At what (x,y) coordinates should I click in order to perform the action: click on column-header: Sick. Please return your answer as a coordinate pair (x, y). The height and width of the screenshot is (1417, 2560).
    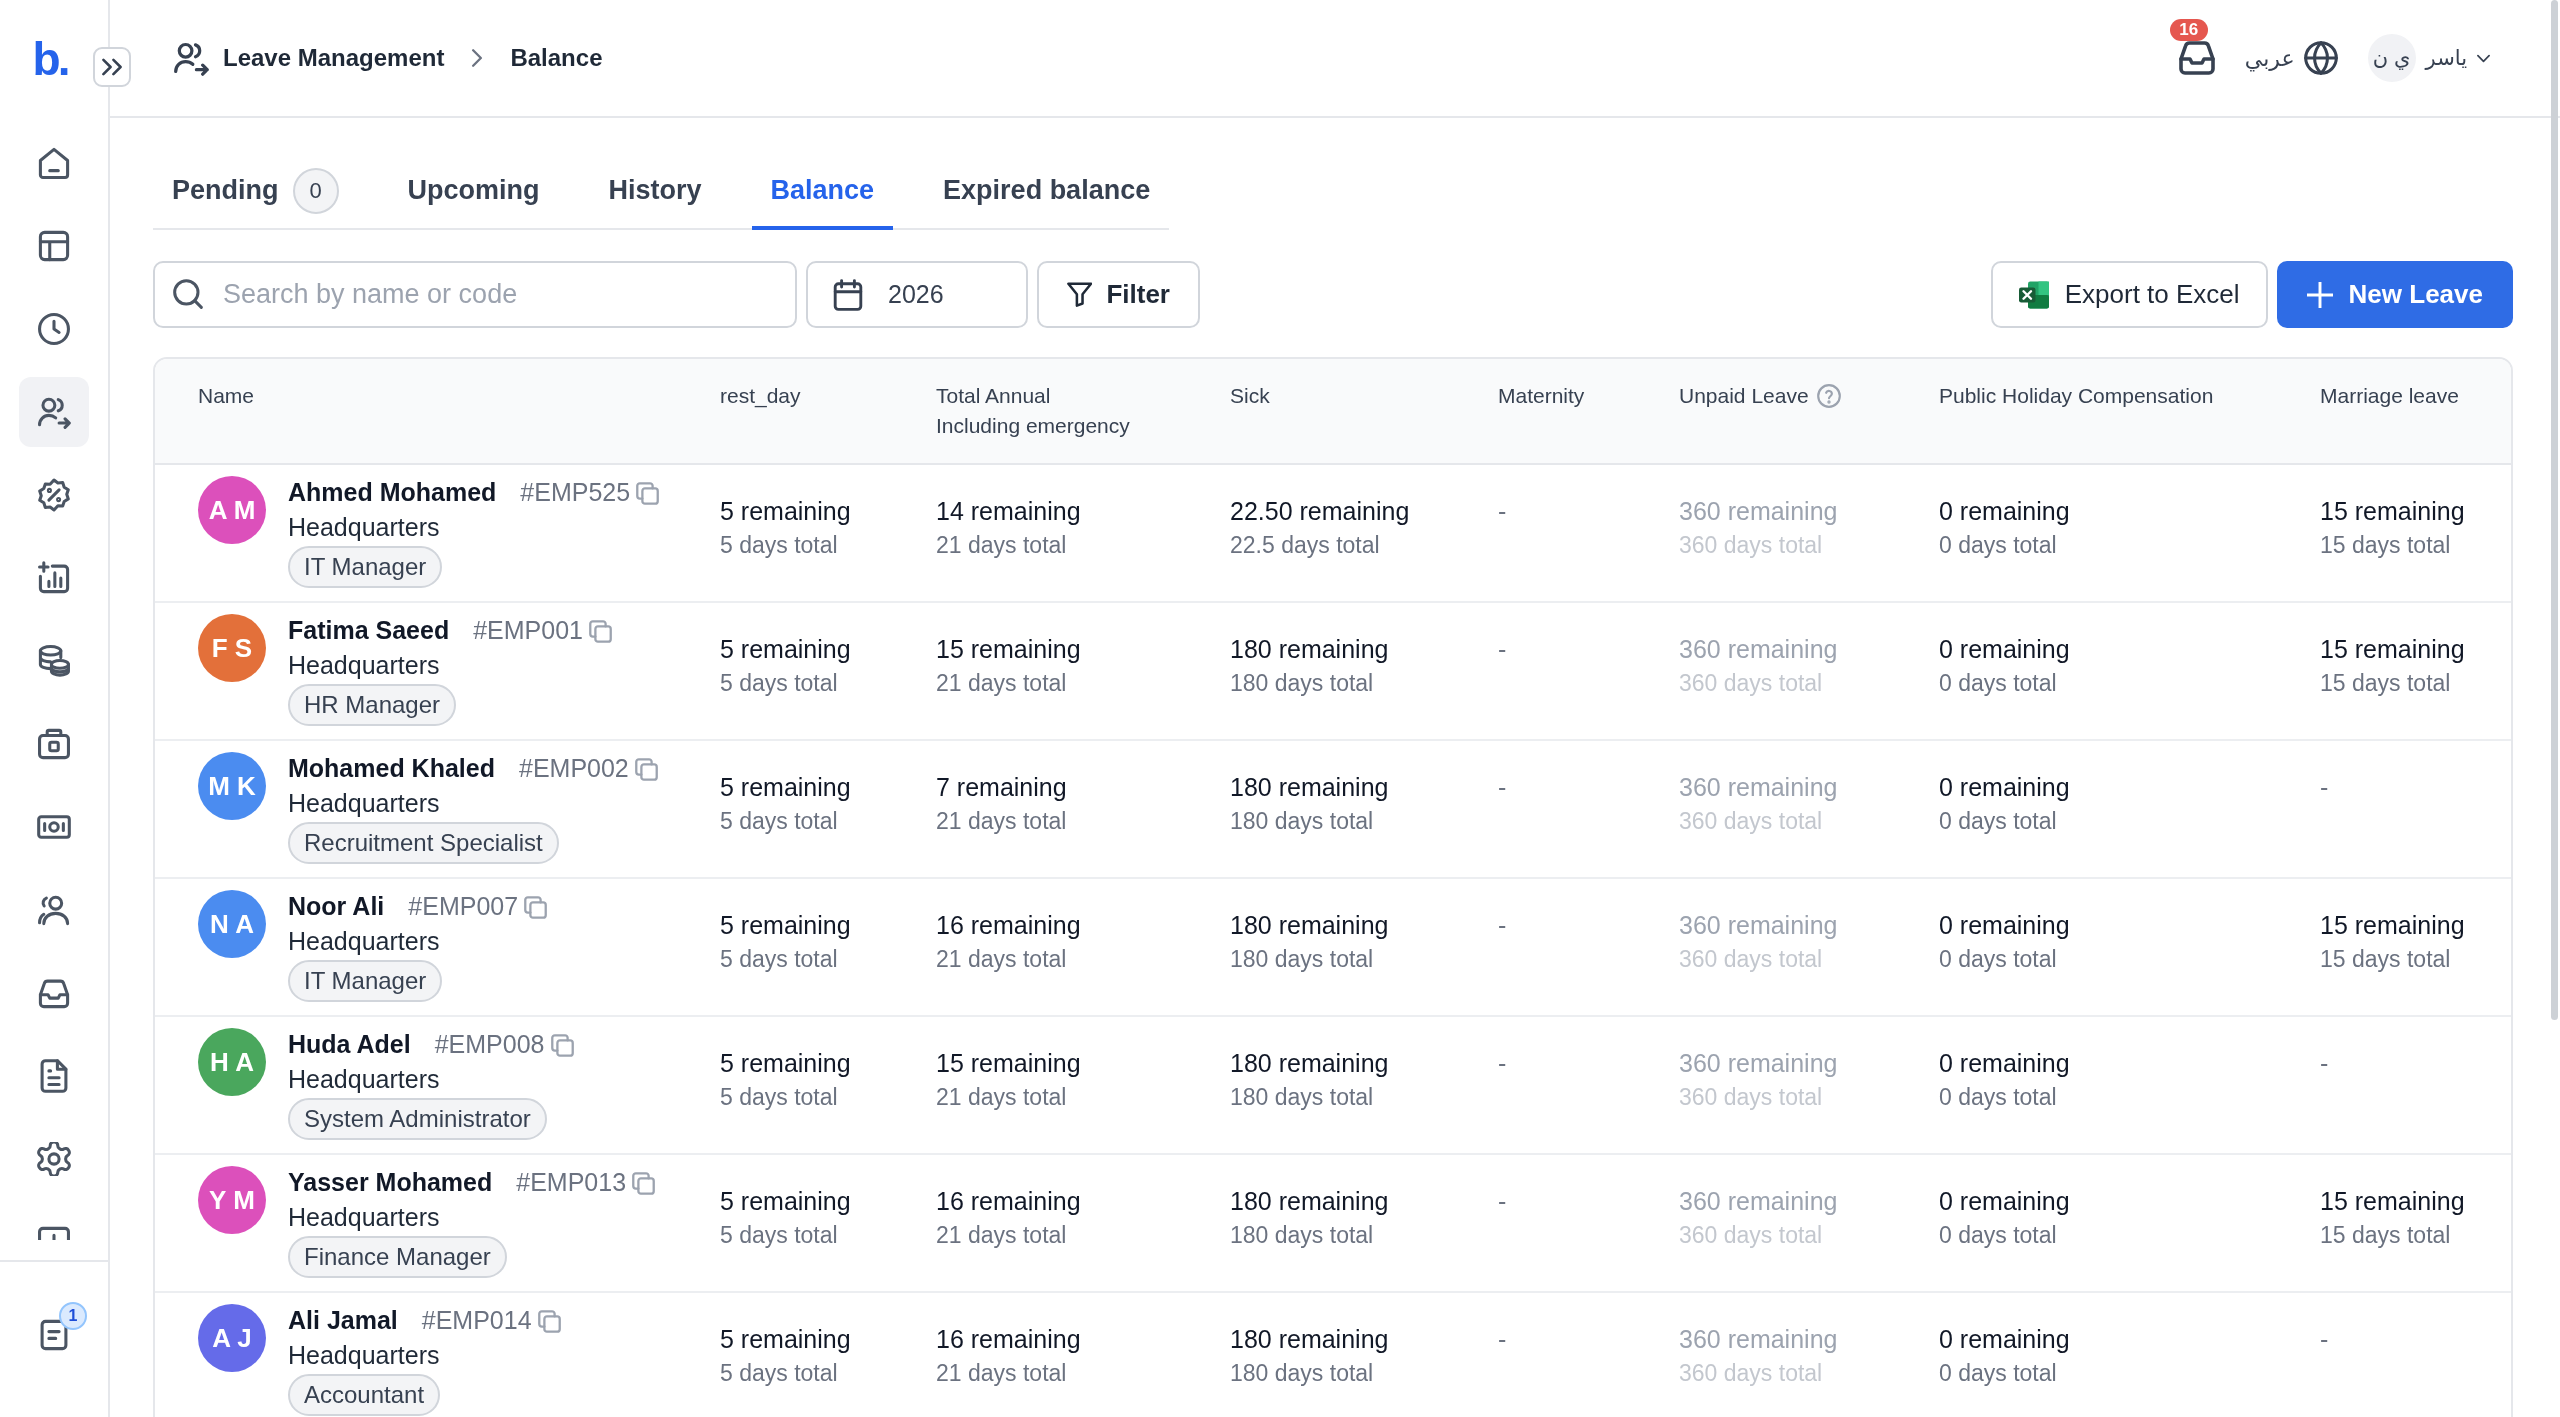
    Looking at the image, I should click on (1250, 396).